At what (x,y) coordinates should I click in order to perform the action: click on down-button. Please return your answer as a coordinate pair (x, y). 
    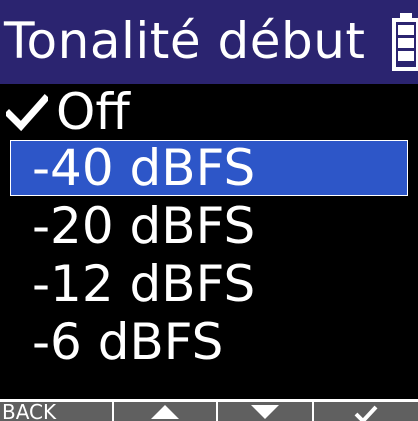
    Looking at the image, I should click on (265, 411).